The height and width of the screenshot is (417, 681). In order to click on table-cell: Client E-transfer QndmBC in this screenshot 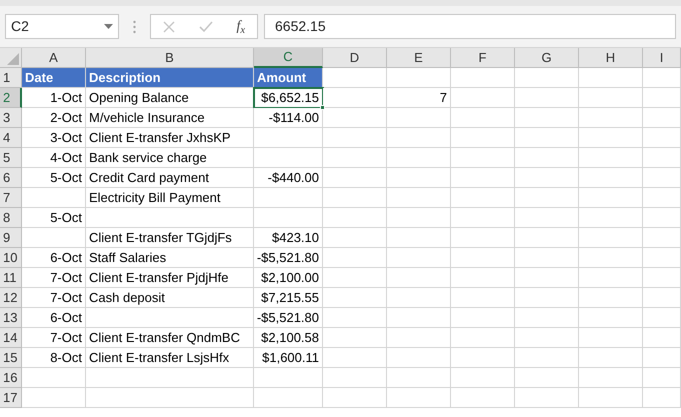, I will do `click(170, 338)`.